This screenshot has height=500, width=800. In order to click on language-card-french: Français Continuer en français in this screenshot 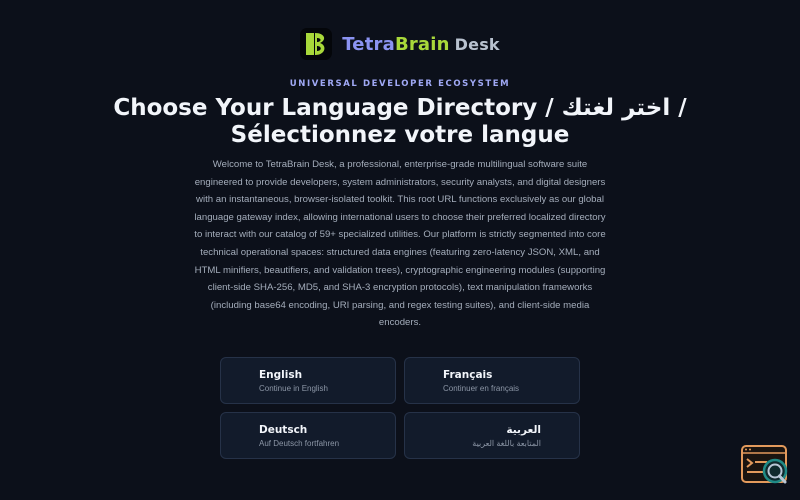, I will do `click(492, 380)`.